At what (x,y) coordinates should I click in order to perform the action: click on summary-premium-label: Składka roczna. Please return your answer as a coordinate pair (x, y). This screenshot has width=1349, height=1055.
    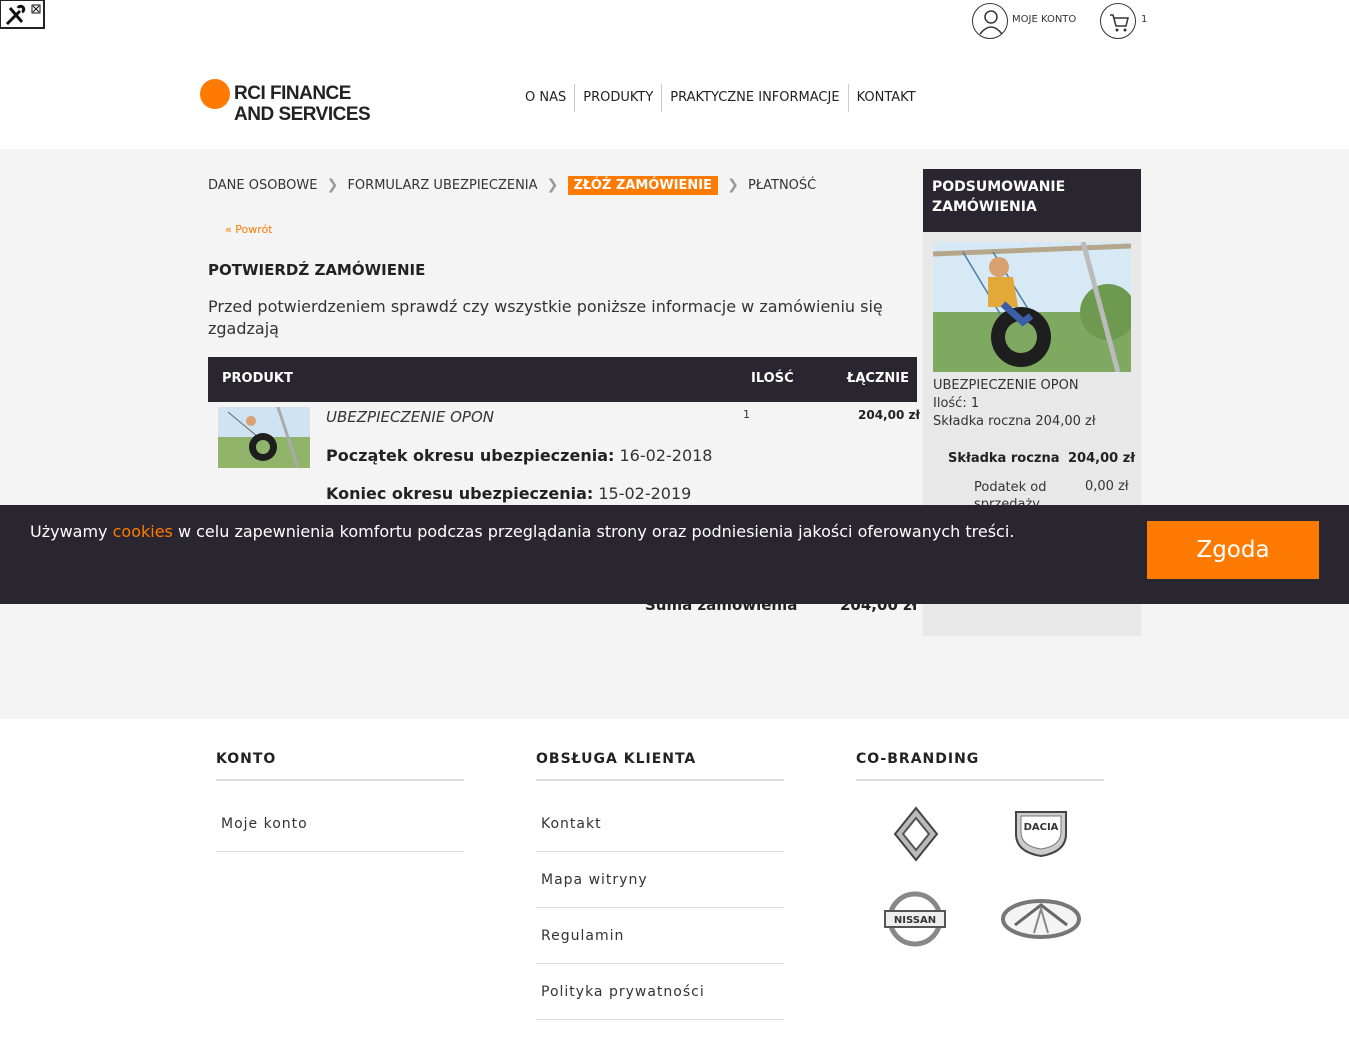
    Looking at the image, I should click on (1004, 458).